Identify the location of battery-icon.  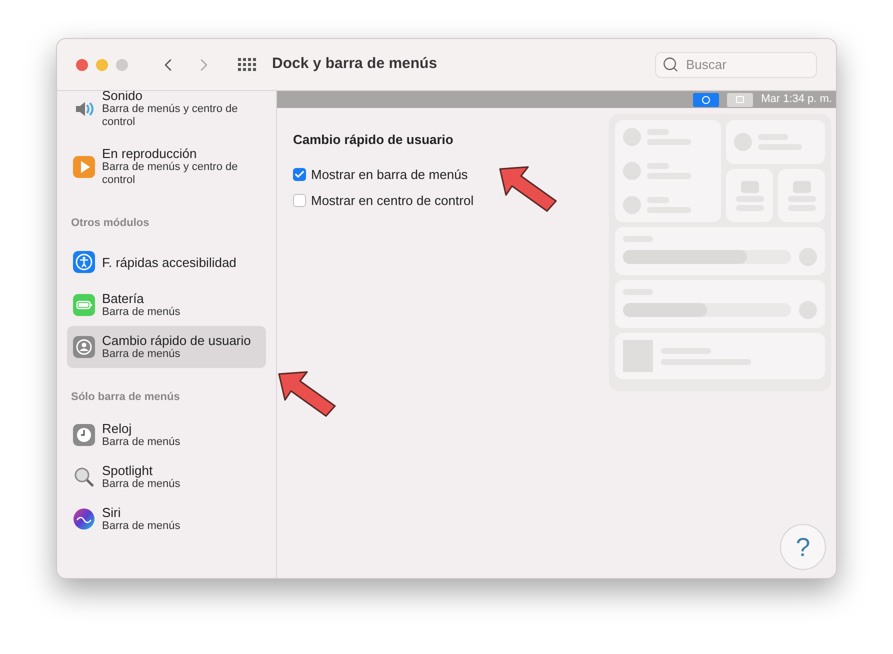
(84, 305).